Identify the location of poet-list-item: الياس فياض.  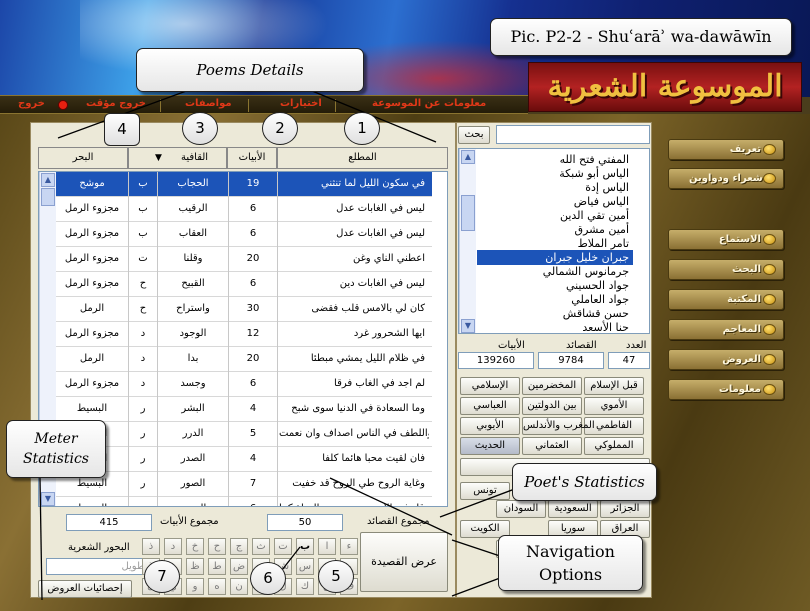
(555, 201).